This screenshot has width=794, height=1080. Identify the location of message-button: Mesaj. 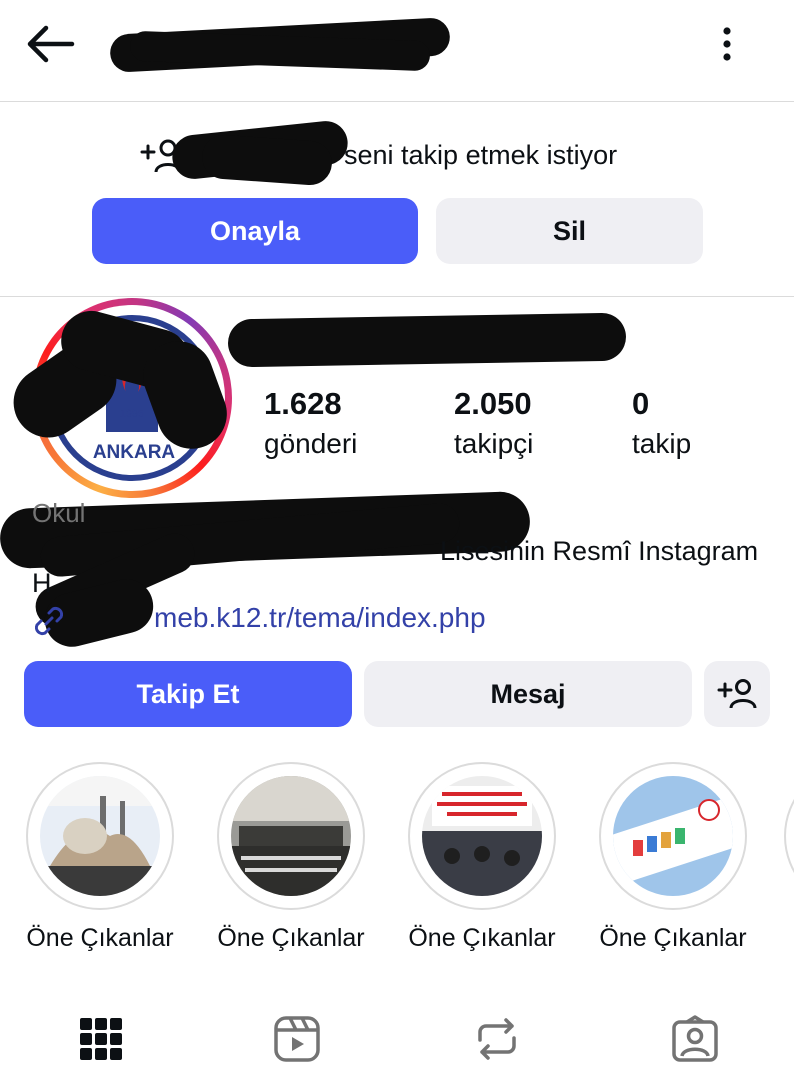
(528, 694).